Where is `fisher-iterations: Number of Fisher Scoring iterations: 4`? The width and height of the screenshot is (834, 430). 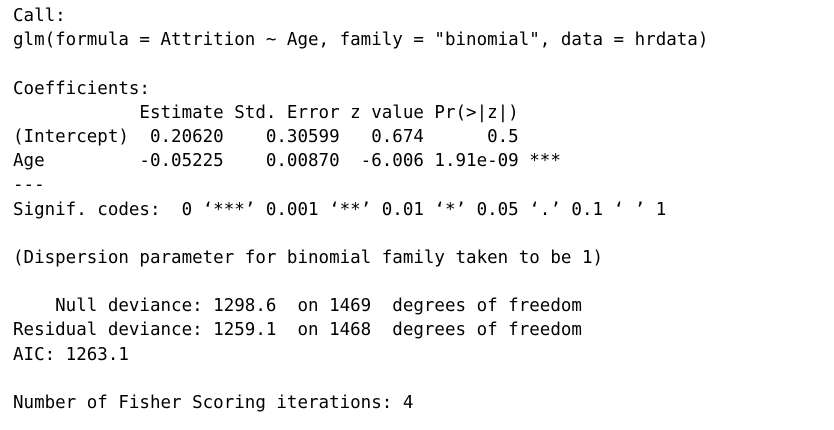 fisher-iterations: Number of Fisher Scoring iterations: 4 is located at coordinates (213, 403).